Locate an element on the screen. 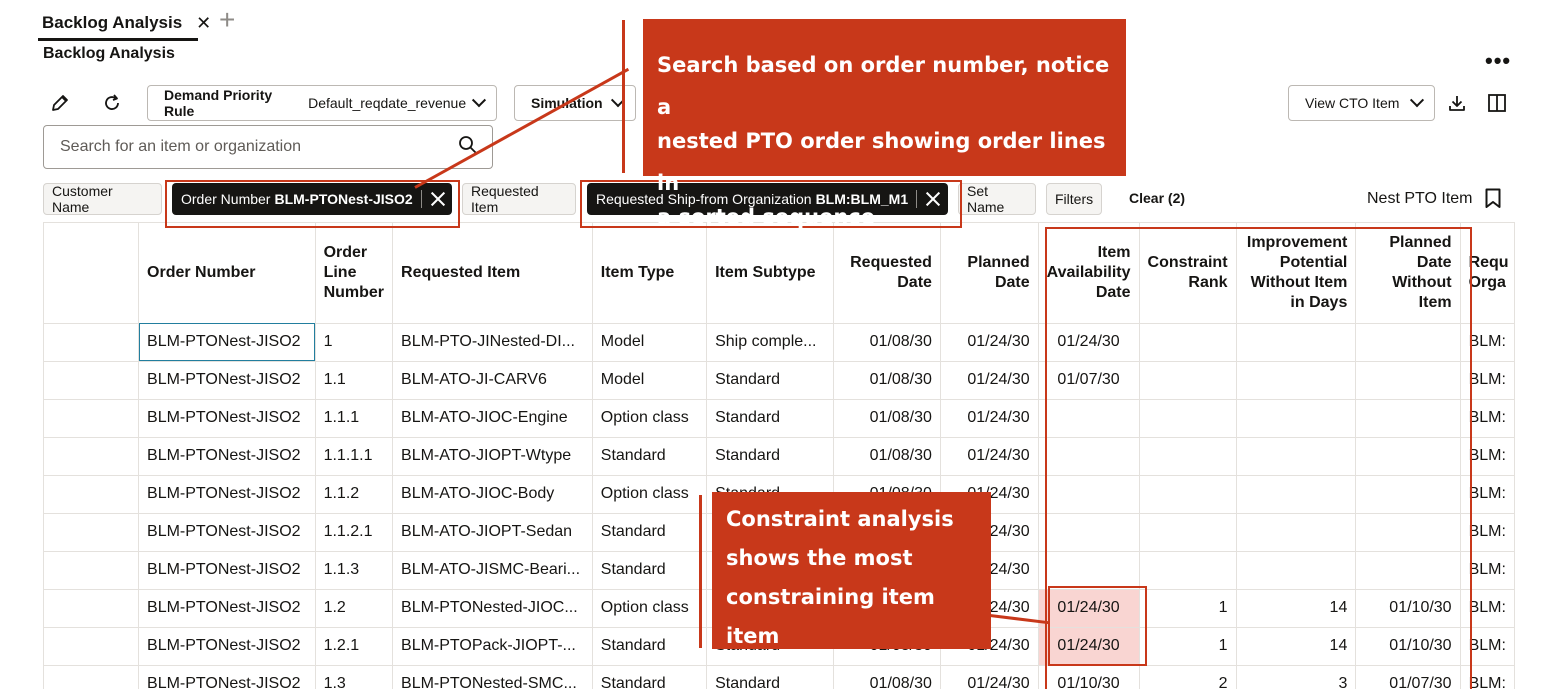 The image size is (1567, 689). chevron-down-icon is located at coordinates (1417, 100).